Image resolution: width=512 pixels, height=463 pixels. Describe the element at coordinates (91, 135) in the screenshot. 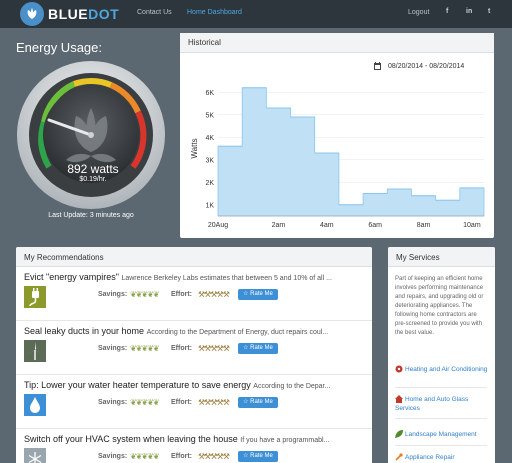

I see `energy-gauge` at that location.